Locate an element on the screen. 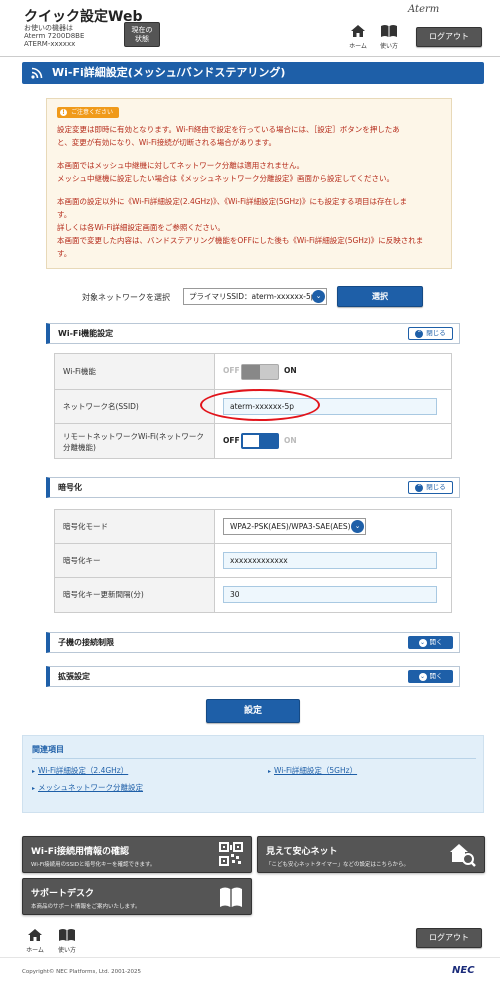  section-title: Wi-Fi機能設定 is located at coordinates (86, 333).